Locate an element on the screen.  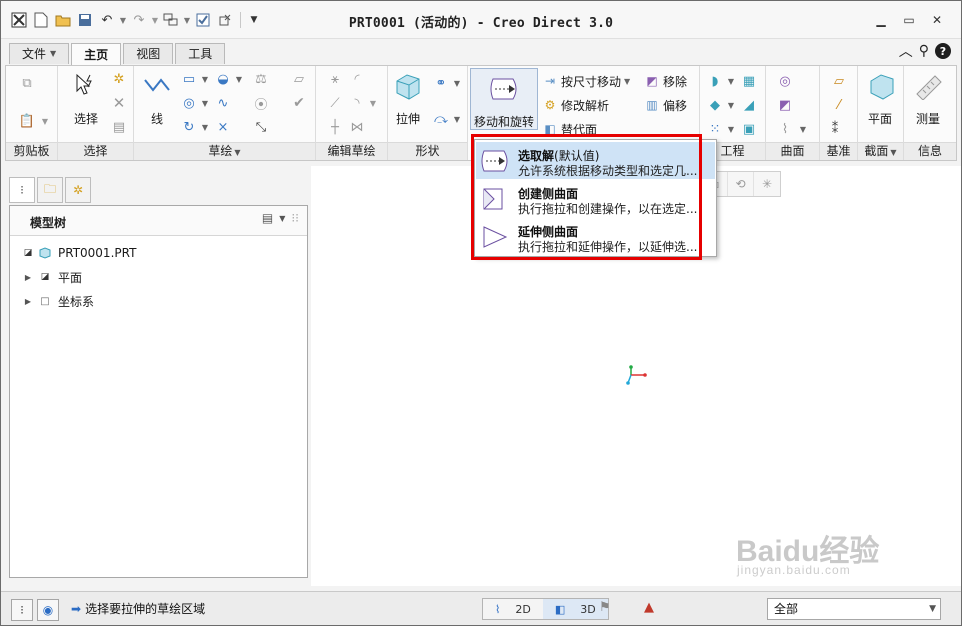
regen-status-icon: ▲ is located at coordinates (649, 607).